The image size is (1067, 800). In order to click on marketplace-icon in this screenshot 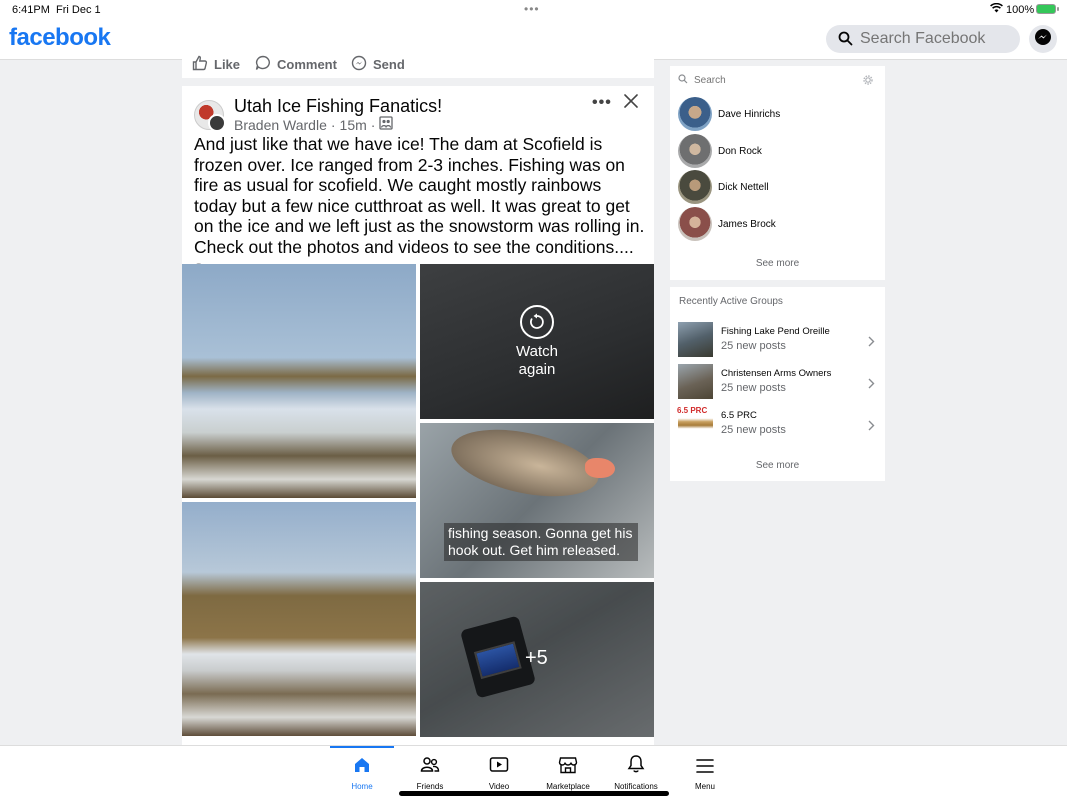, I will do `click(568, 767)`.